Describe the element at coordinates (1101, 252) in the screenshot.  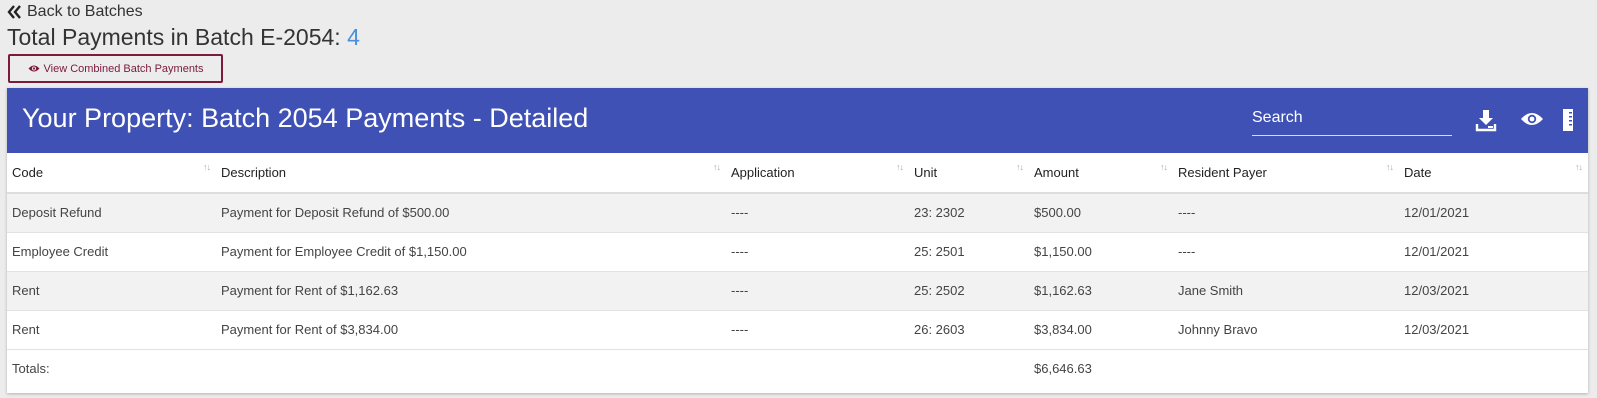
I see `cell-amount: $1,150.00` at that location.